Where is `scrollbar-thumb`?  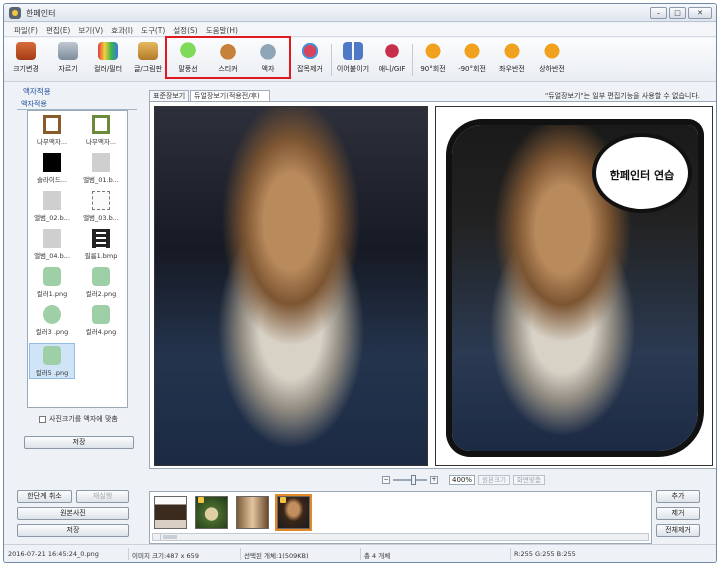 scrollbar-thumb is located at coordinates (170, 537).